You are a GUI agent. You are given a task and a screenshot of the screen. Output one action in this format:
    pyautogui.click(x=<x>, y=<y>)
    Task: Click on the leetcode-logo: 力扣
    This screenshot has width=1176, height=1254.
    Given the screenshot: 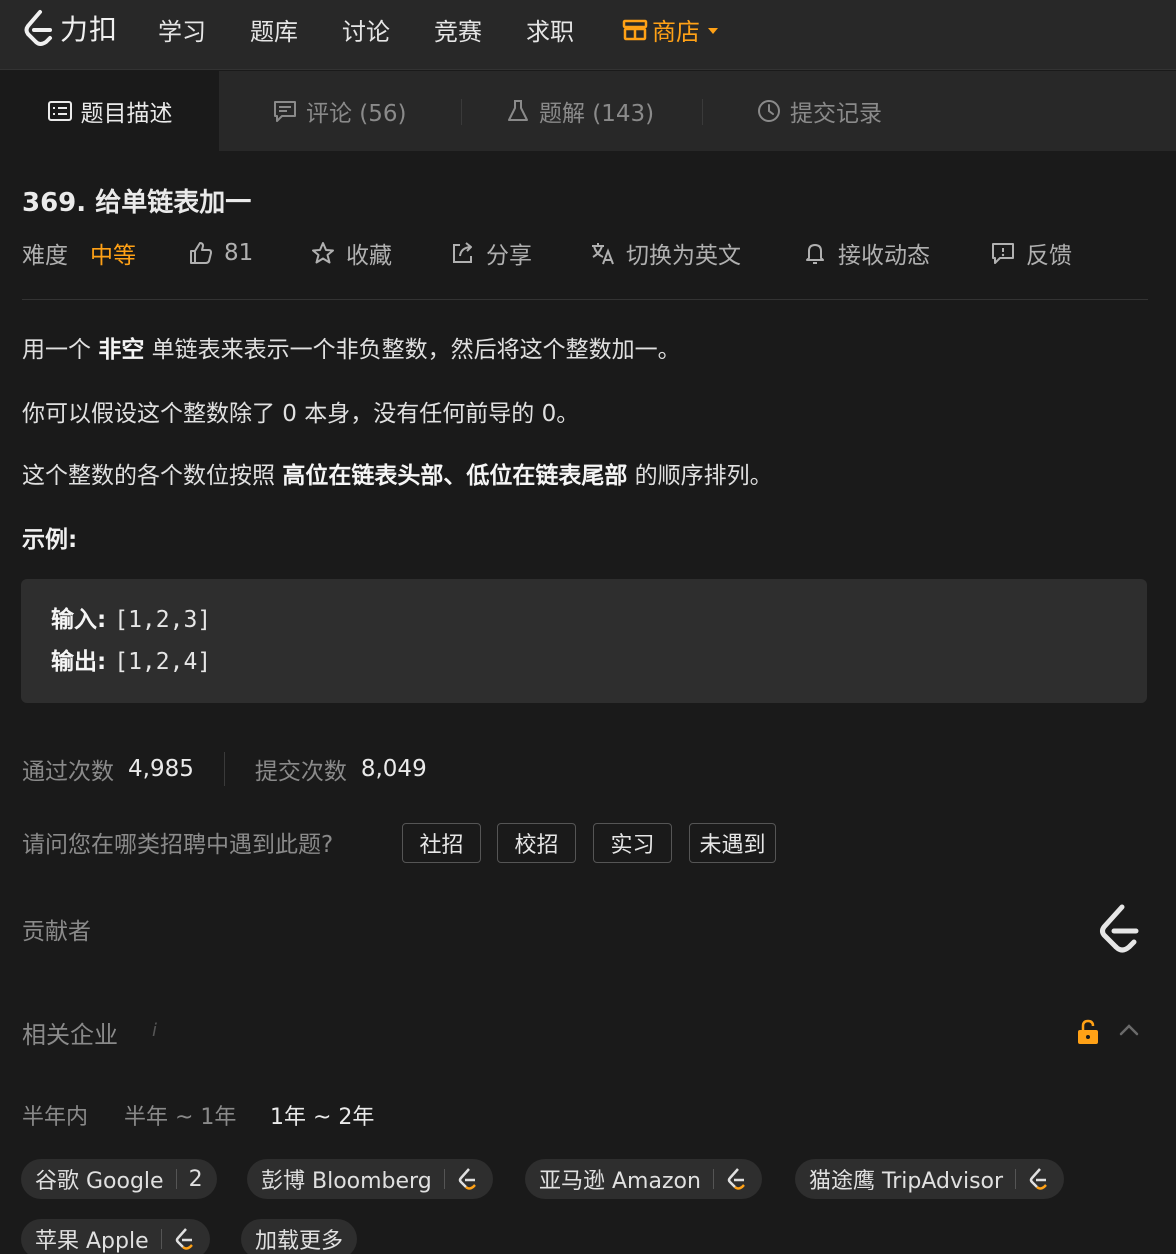 What is the action you would take?
    pyautogui.click(x=69, y=28)
    